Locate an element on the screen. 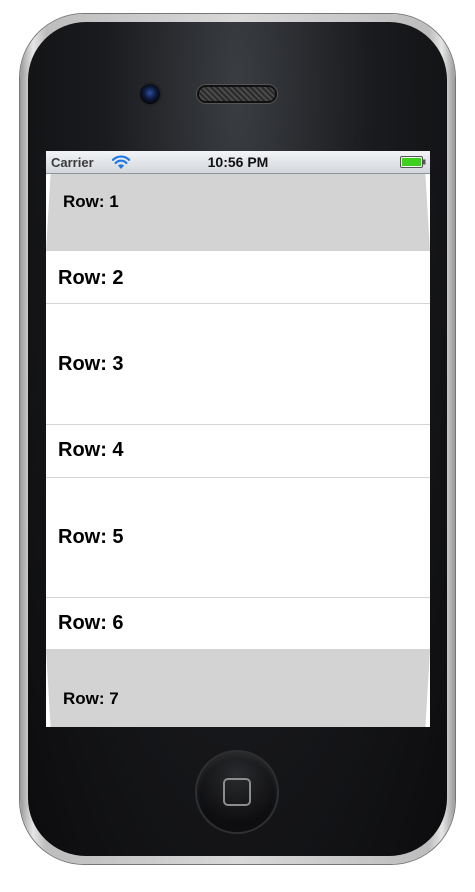 Image resolution: width=475 pixels, height=892 pixels. table-row: Row: 6 is located at coordinates (238, 624).